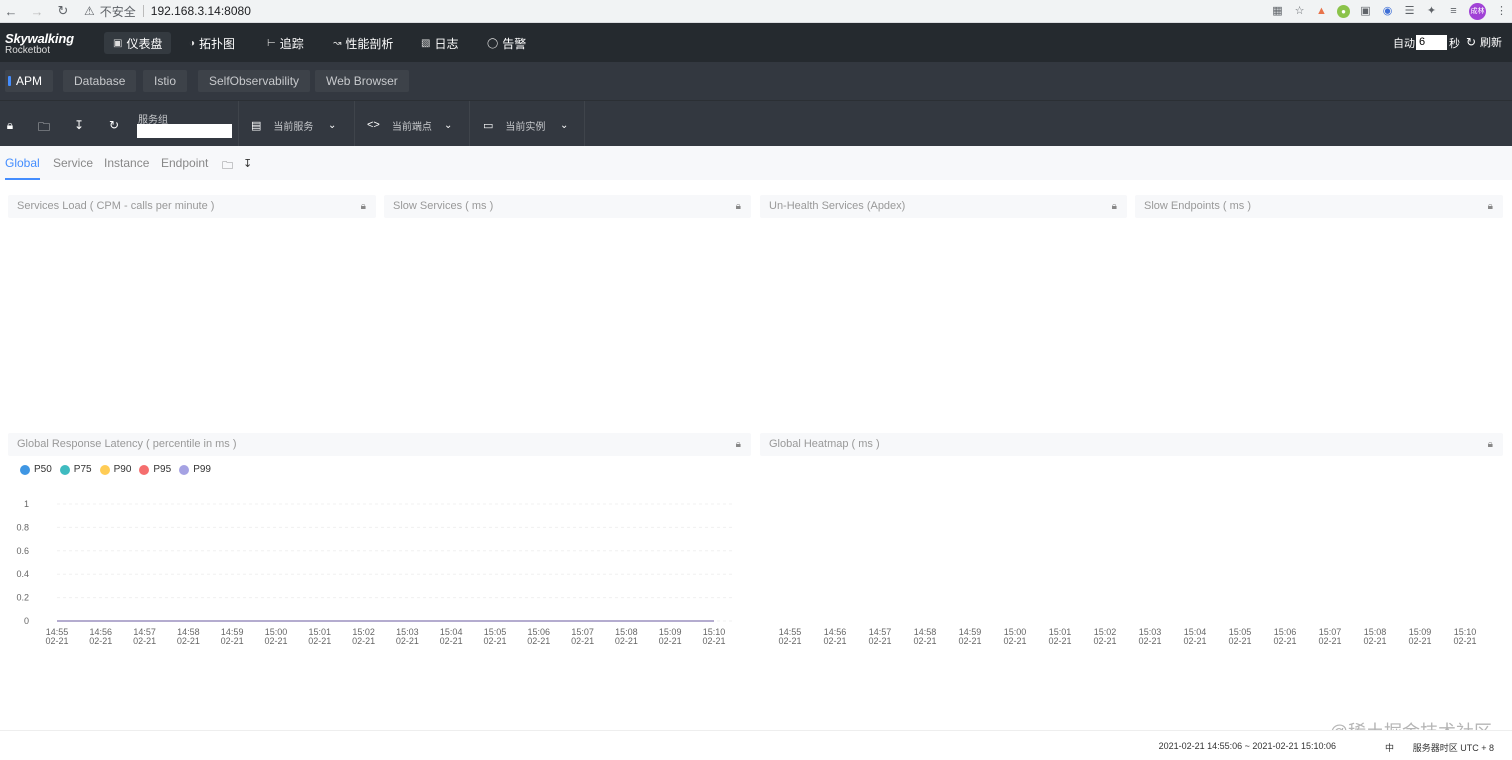 The height and width of the screenshot is (760, 1512). What do you see at coordinates (1277, 11) in the screenshot?
I see `qr-code-icon: ▦` at bounding box center [1277, 11].